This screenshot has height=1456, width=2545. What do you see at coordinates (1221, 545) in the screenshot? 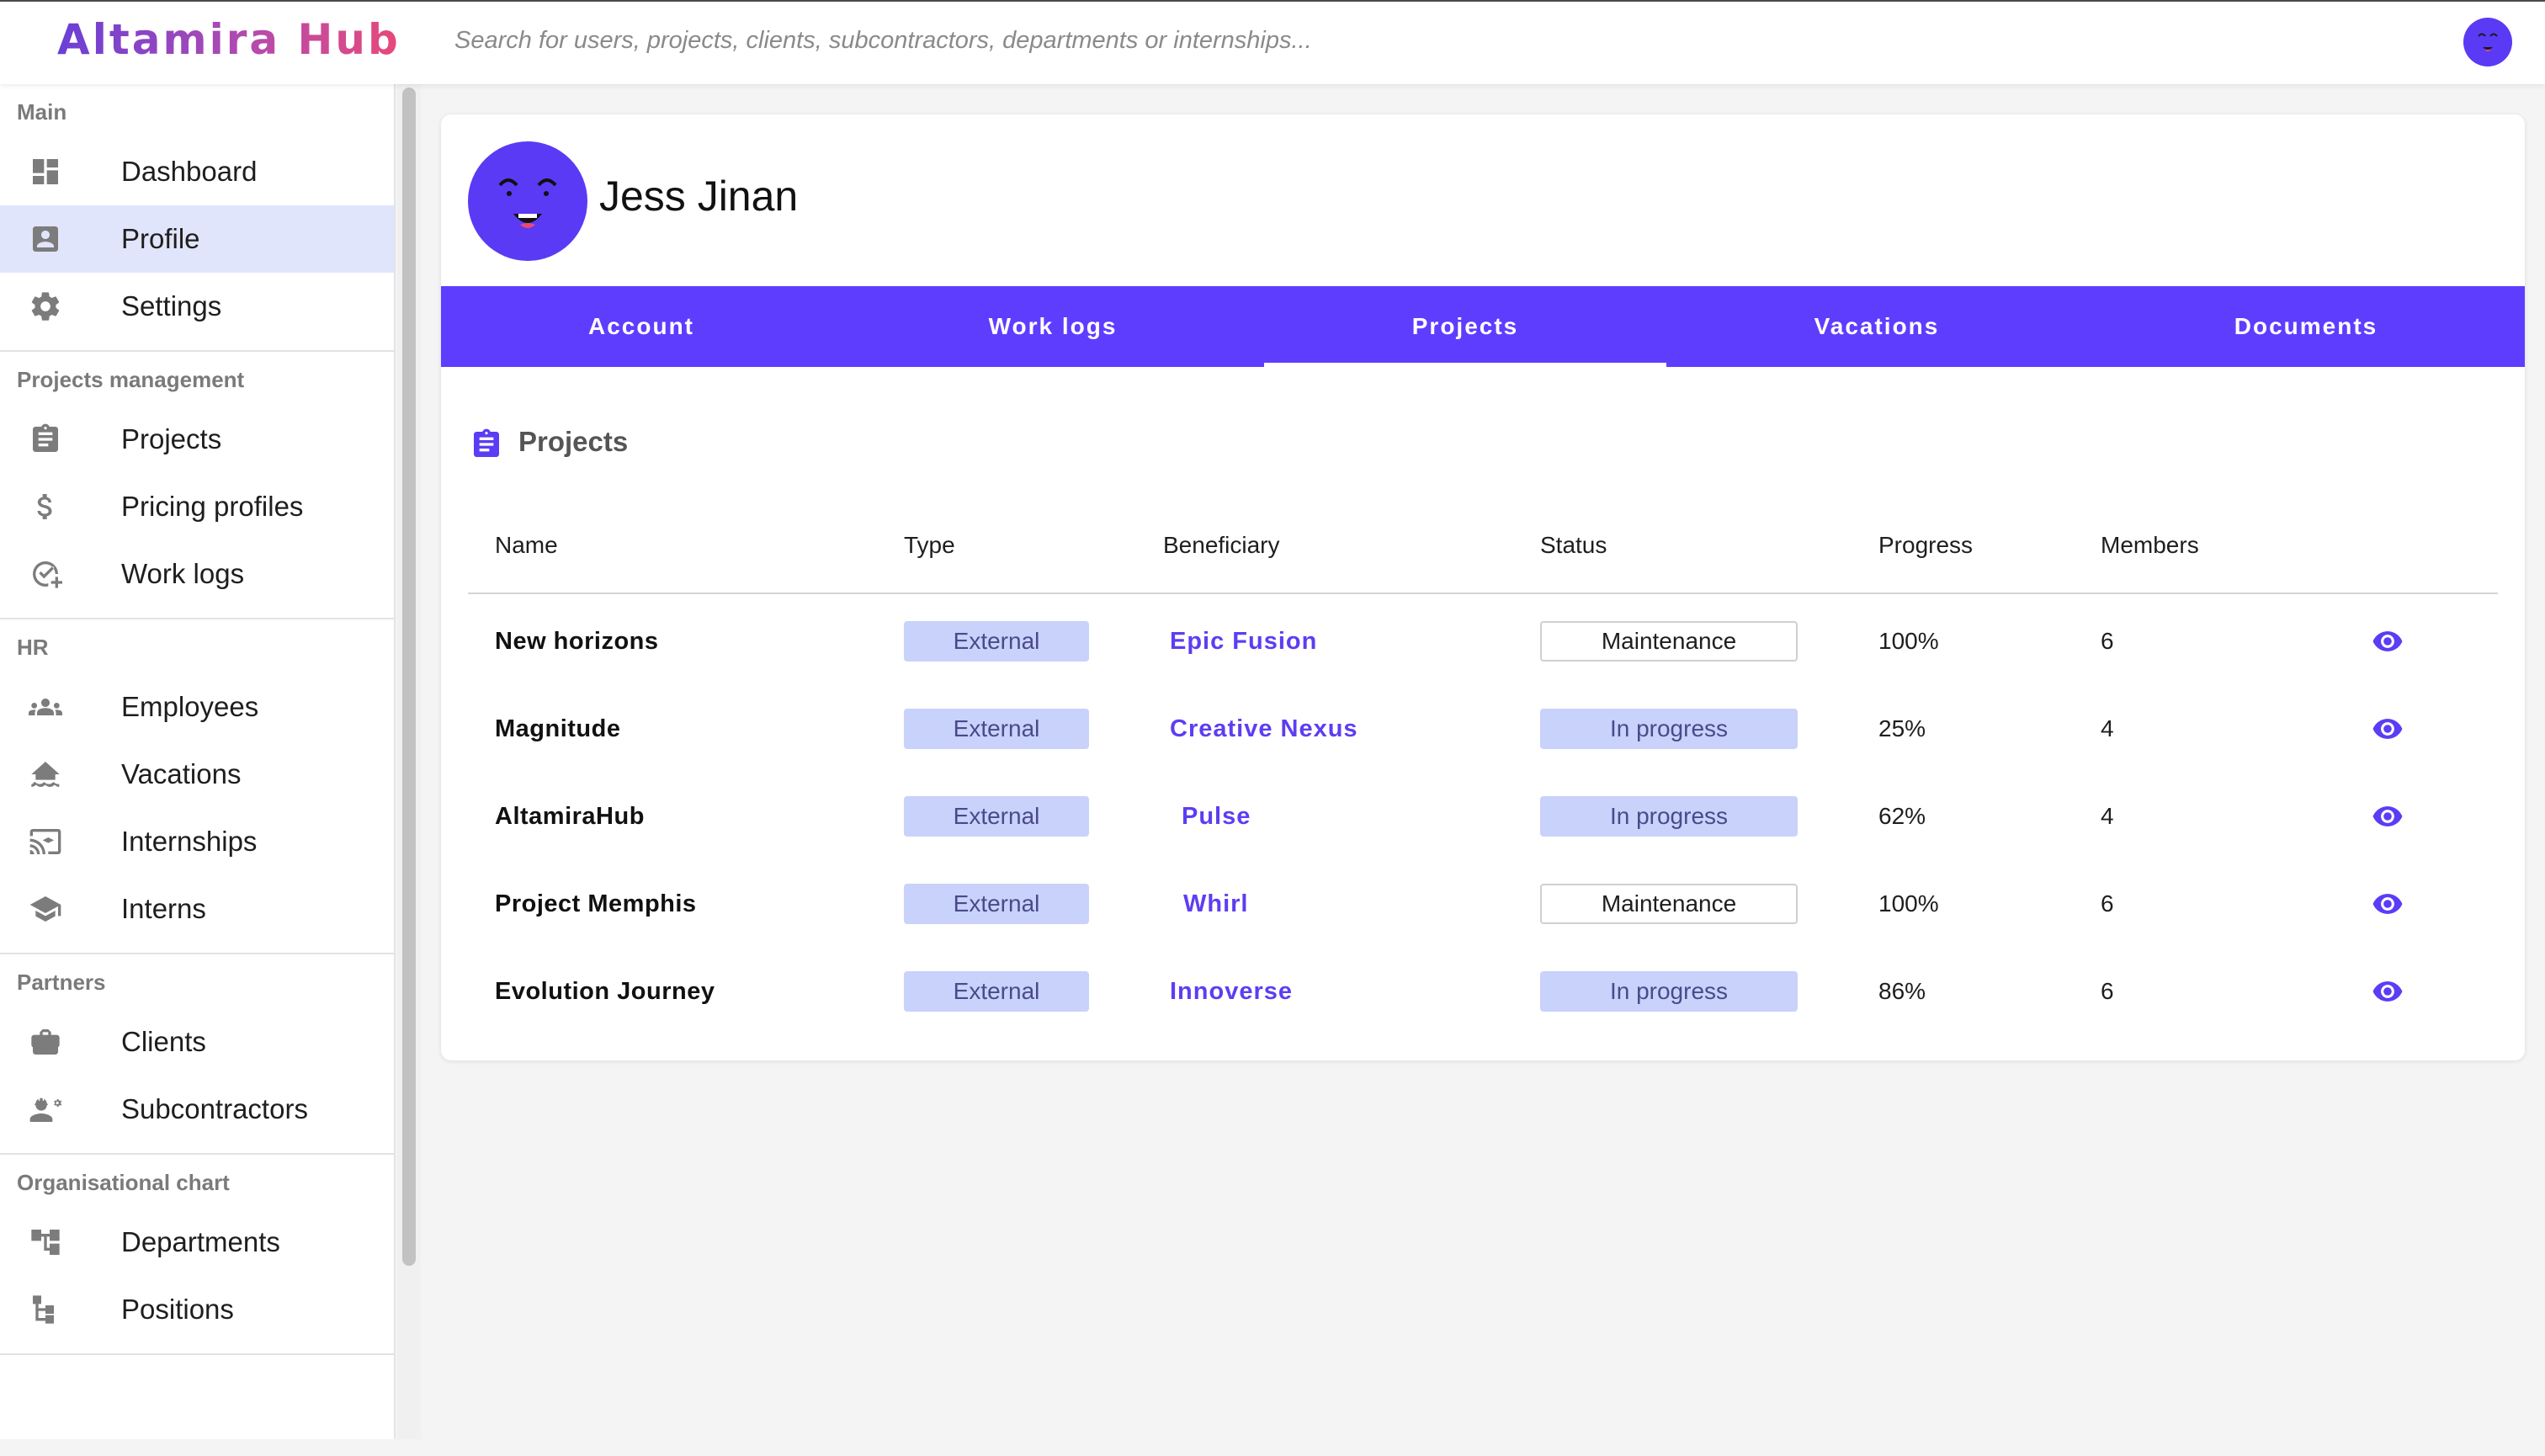
I see `column-header-beneficiary: Beneficiary` at bounding box center [1221, 545].